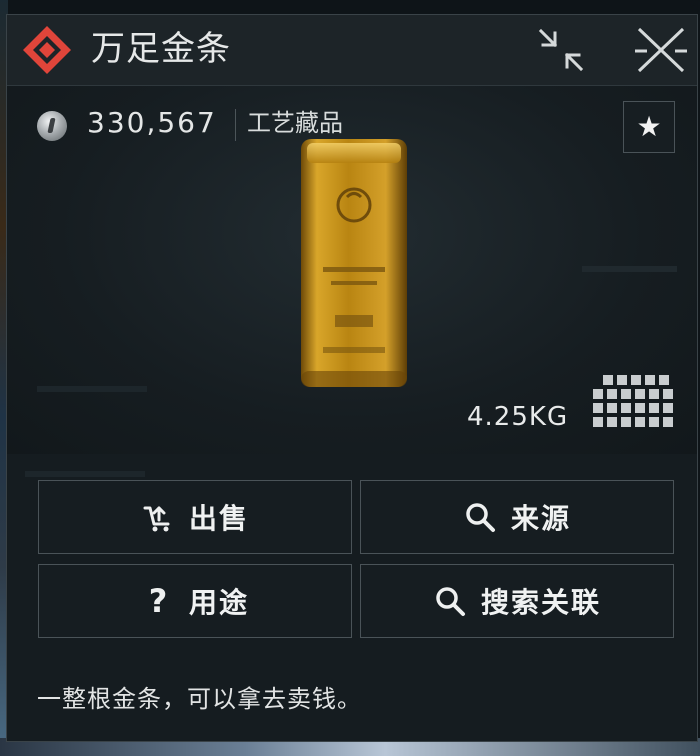 The width and height of the screenshot is (700, 756). I want to click on sell-button-label: 出售, so click(218, 518).